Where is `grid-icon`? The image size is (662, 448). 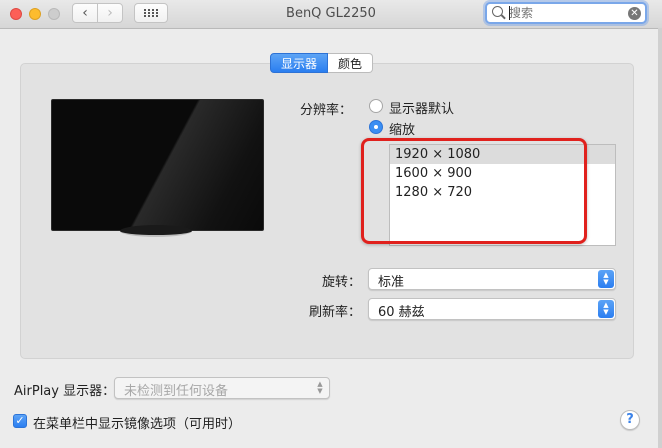 grid-icon is located at coordinates (151, 13).